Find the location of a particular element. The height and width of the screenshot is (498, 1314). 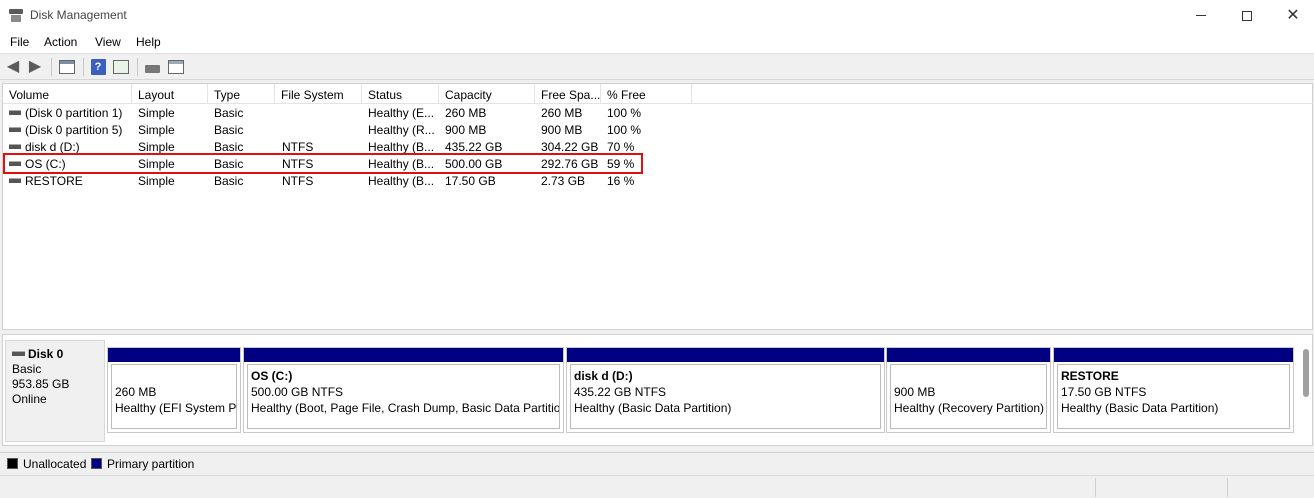

partition-size: 500.00 GB NTFS is located at coordinates (297, 392).